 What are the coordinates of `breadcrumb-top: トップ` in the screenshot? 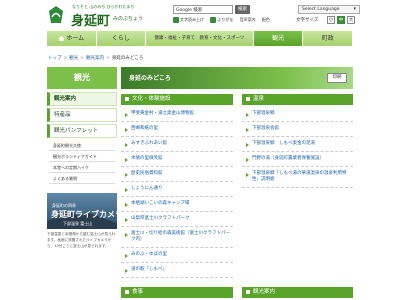 It's located at (55, 58).